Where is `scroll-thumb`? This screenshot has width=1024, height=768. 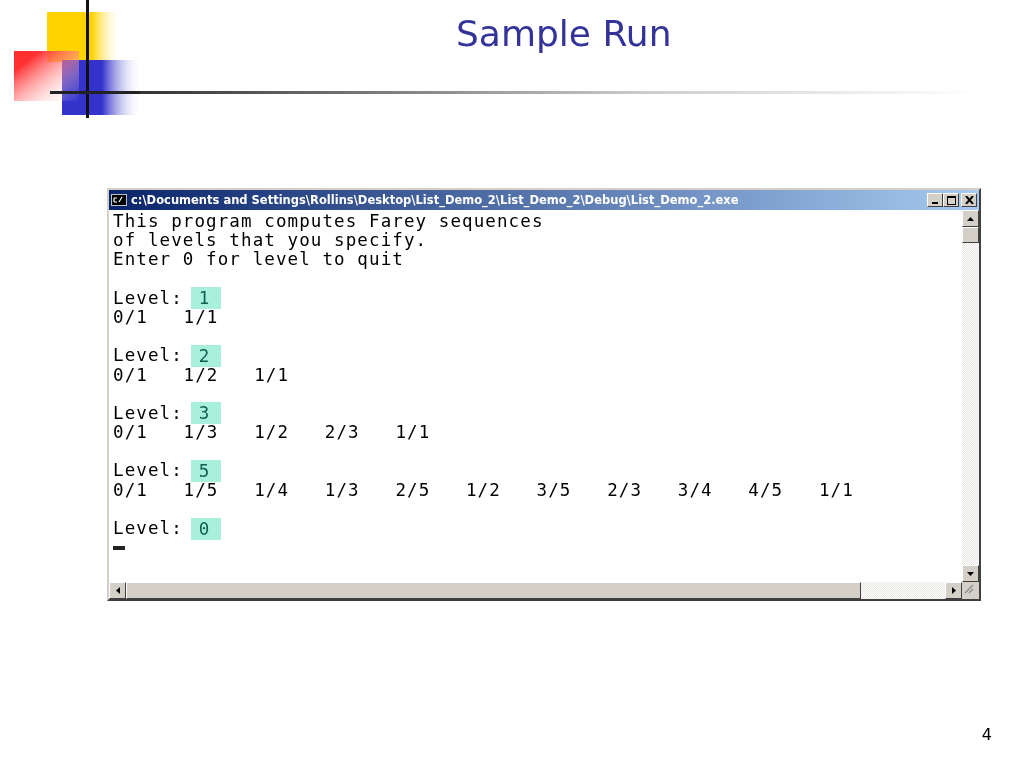 scroll-thumb is located at coordinates (970, 235).